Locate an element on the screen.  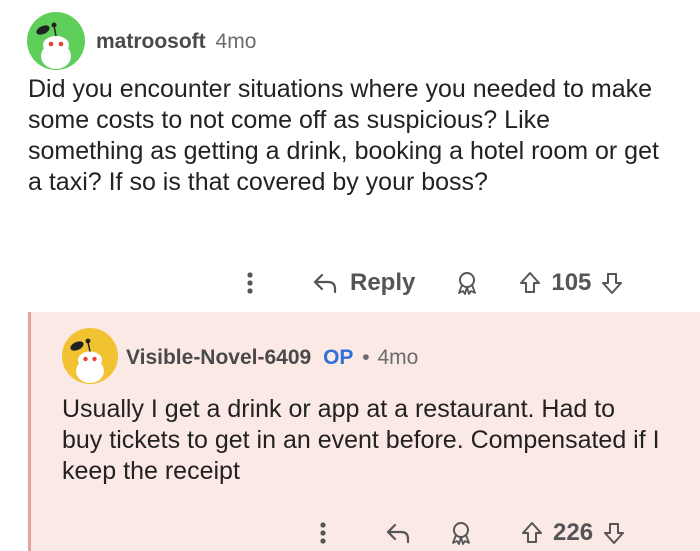
reply-button: Reply is located at coordinates (363, 283).